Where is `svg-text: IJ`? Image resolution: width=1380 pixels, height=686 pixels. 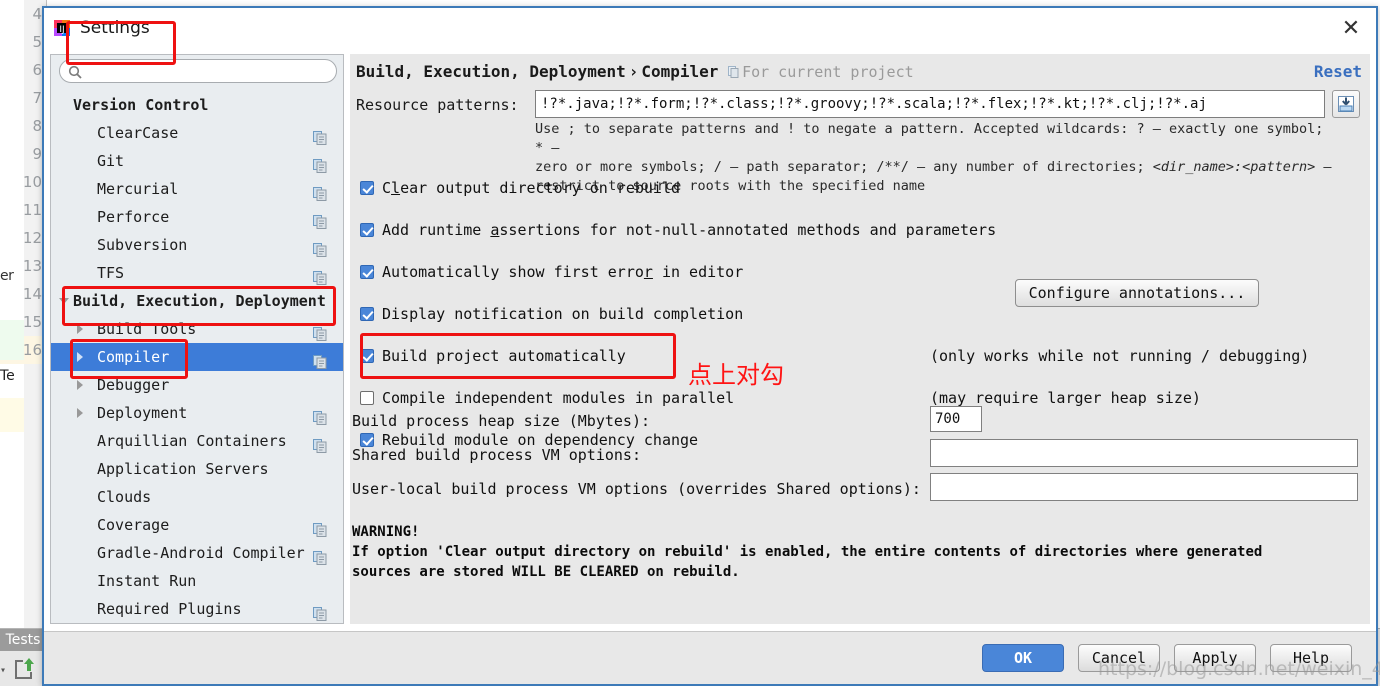 svg-text: IJ is located at coordinates (61, 30).